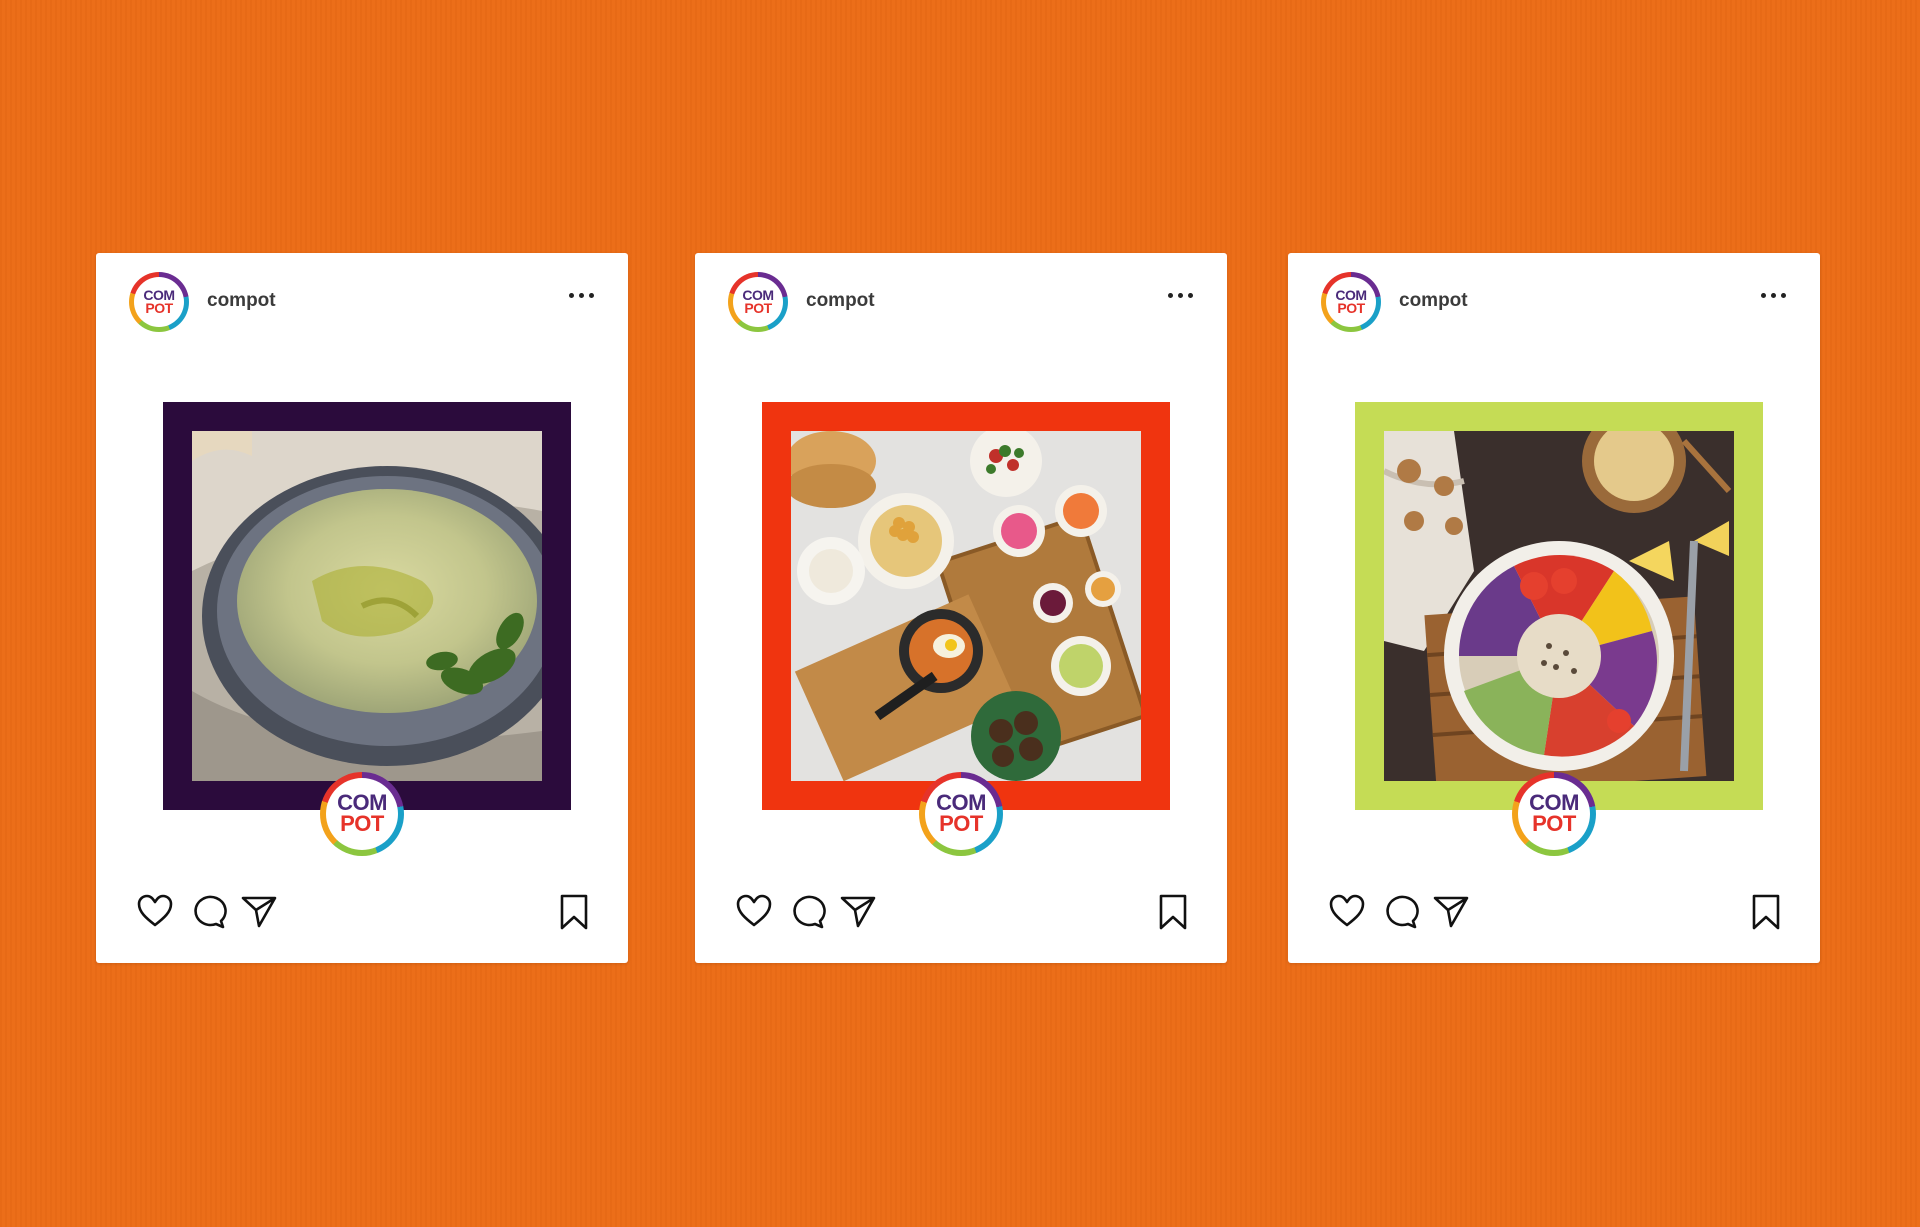 The height and width of the screenshot is (1227, 1920). I want to click on post-photo-mezze-spread, so click(966, 606).